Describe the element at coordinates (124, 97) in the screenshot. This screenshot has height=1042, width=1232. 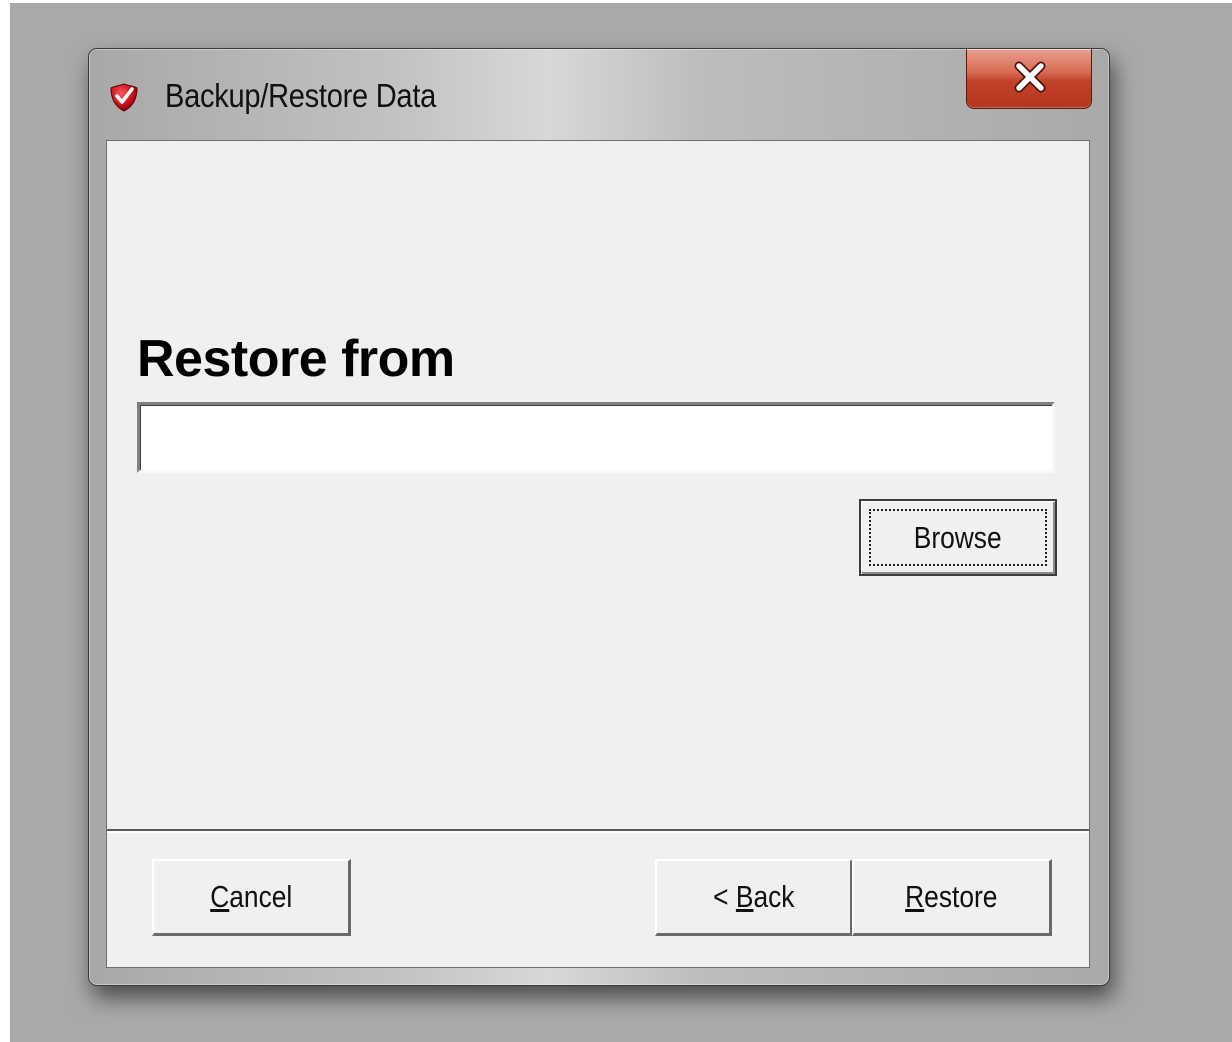
I see `shield-check-icon` at that location.